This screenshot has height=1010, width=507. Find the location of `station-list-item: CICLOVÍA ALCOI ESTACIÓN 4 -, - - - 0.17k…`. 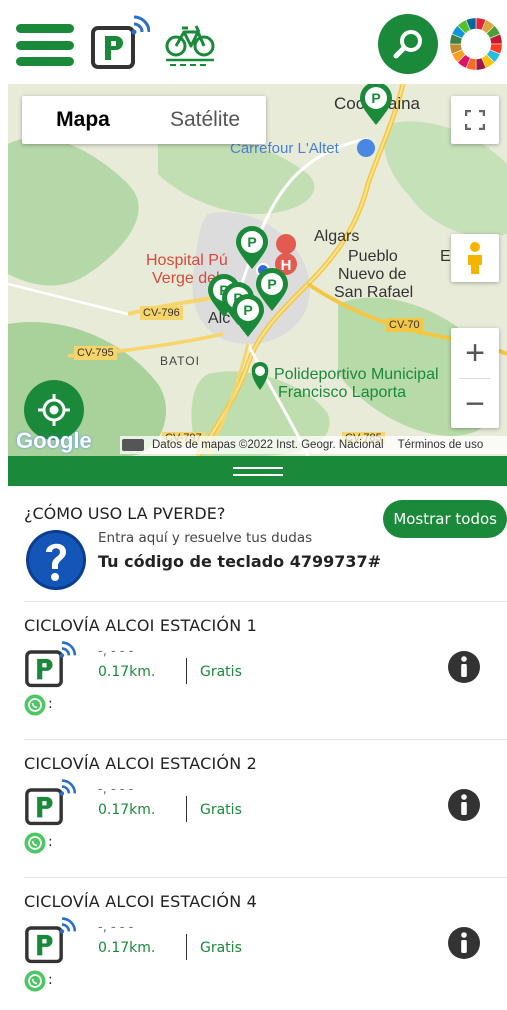

station-list-item: CICLOVÍA ALCOI ESTACIÓN 4 -, - - - 0.17k… is located at coordinates (265, 951).